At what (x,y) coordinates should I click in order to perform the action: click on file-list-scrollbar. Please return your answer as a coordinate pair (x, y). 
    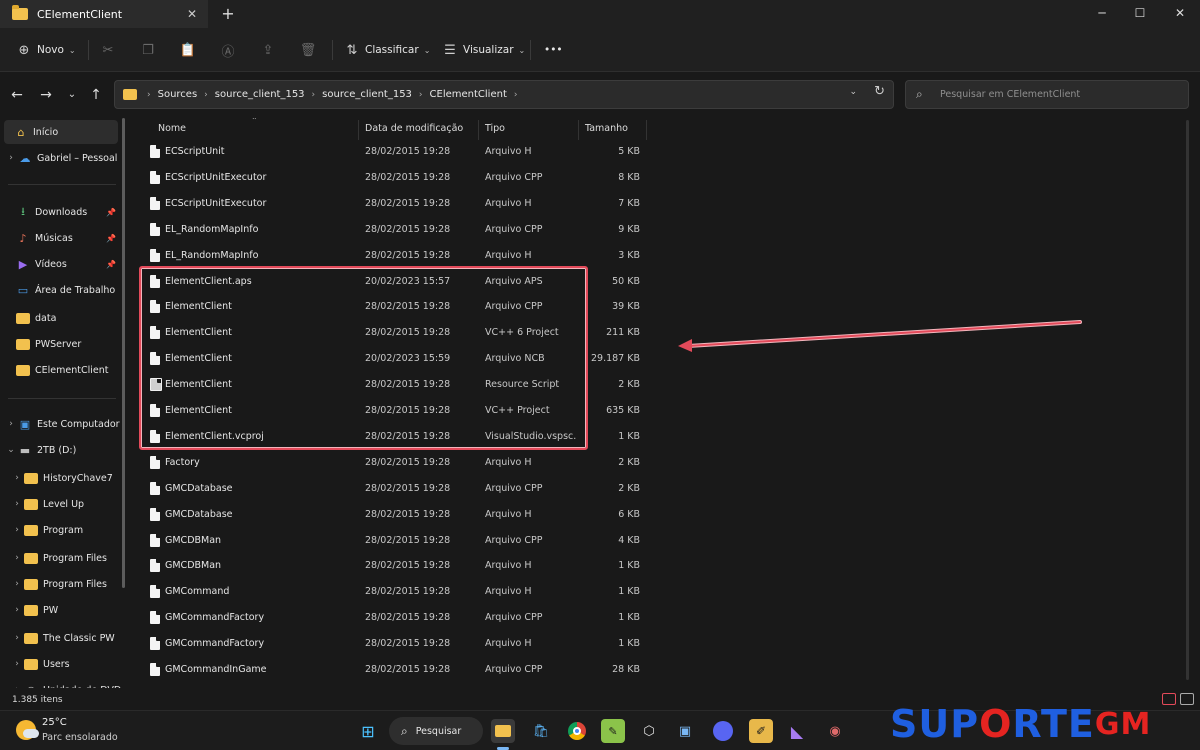
    Looking at the image, I should click on (1187, 400).